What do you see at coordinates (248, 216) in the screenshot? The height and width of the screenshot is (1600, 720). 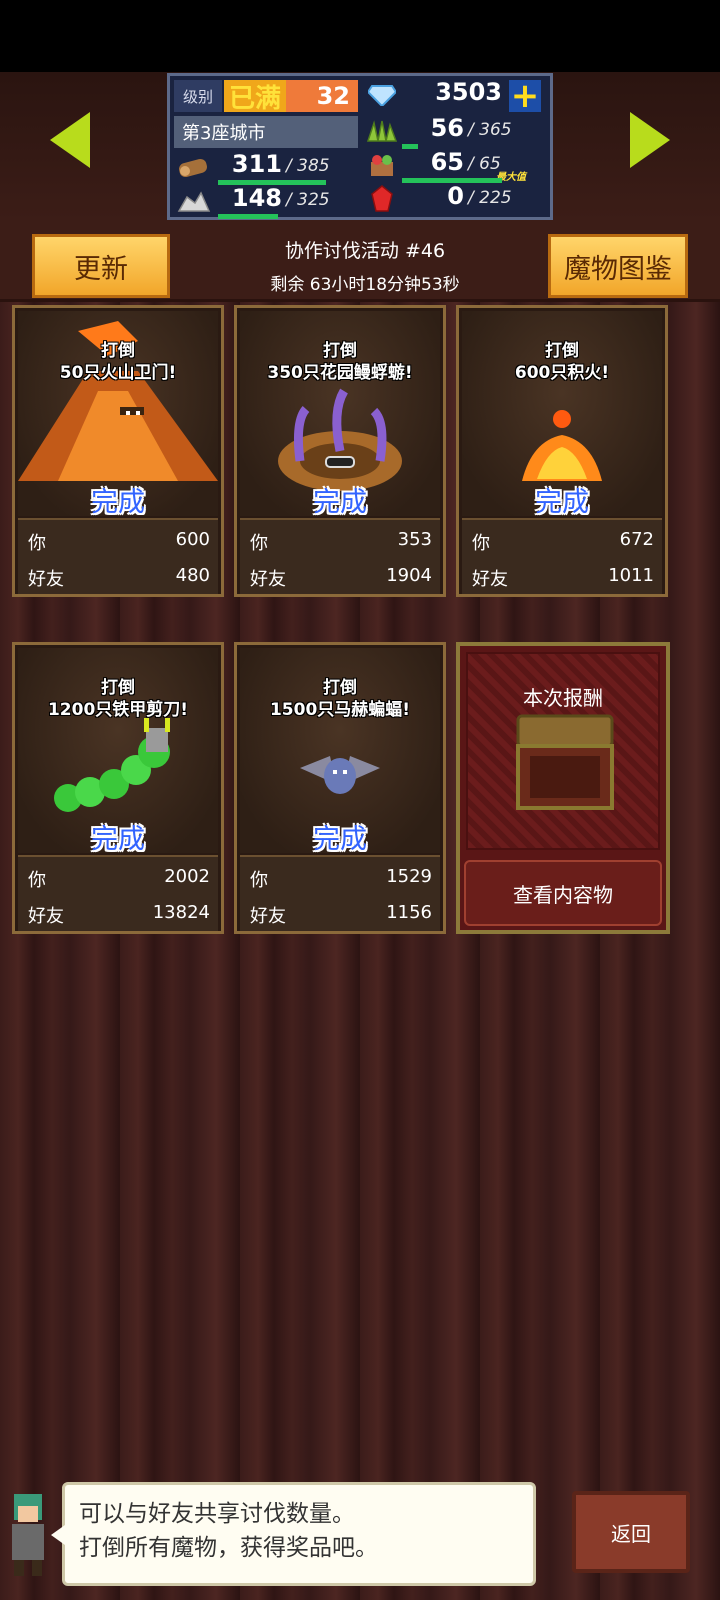 I see `stone-progress-bar` at bounding box center [248, 216].